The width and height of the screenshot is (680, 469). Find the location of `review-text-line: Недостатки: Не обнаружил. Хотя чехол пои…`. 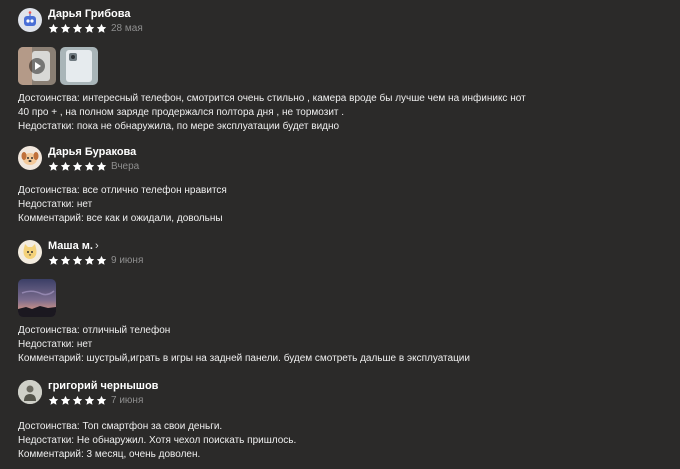

review-text-line: Недостатки: Не обнаружил. Хотя чехол пои… is located at coordinates (157, 440).